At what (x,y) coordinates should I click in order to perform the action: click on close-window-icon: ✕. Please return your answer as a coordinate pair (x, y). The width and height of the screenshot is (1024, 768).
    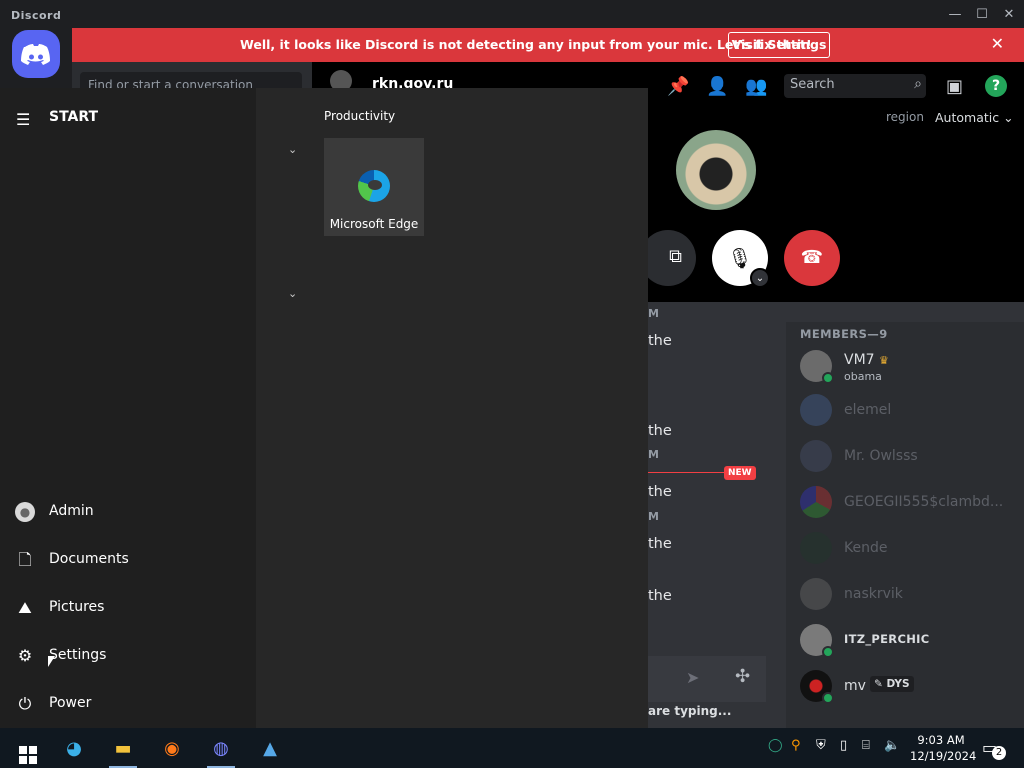
    Looking at the image, I should click on (1009, 15).